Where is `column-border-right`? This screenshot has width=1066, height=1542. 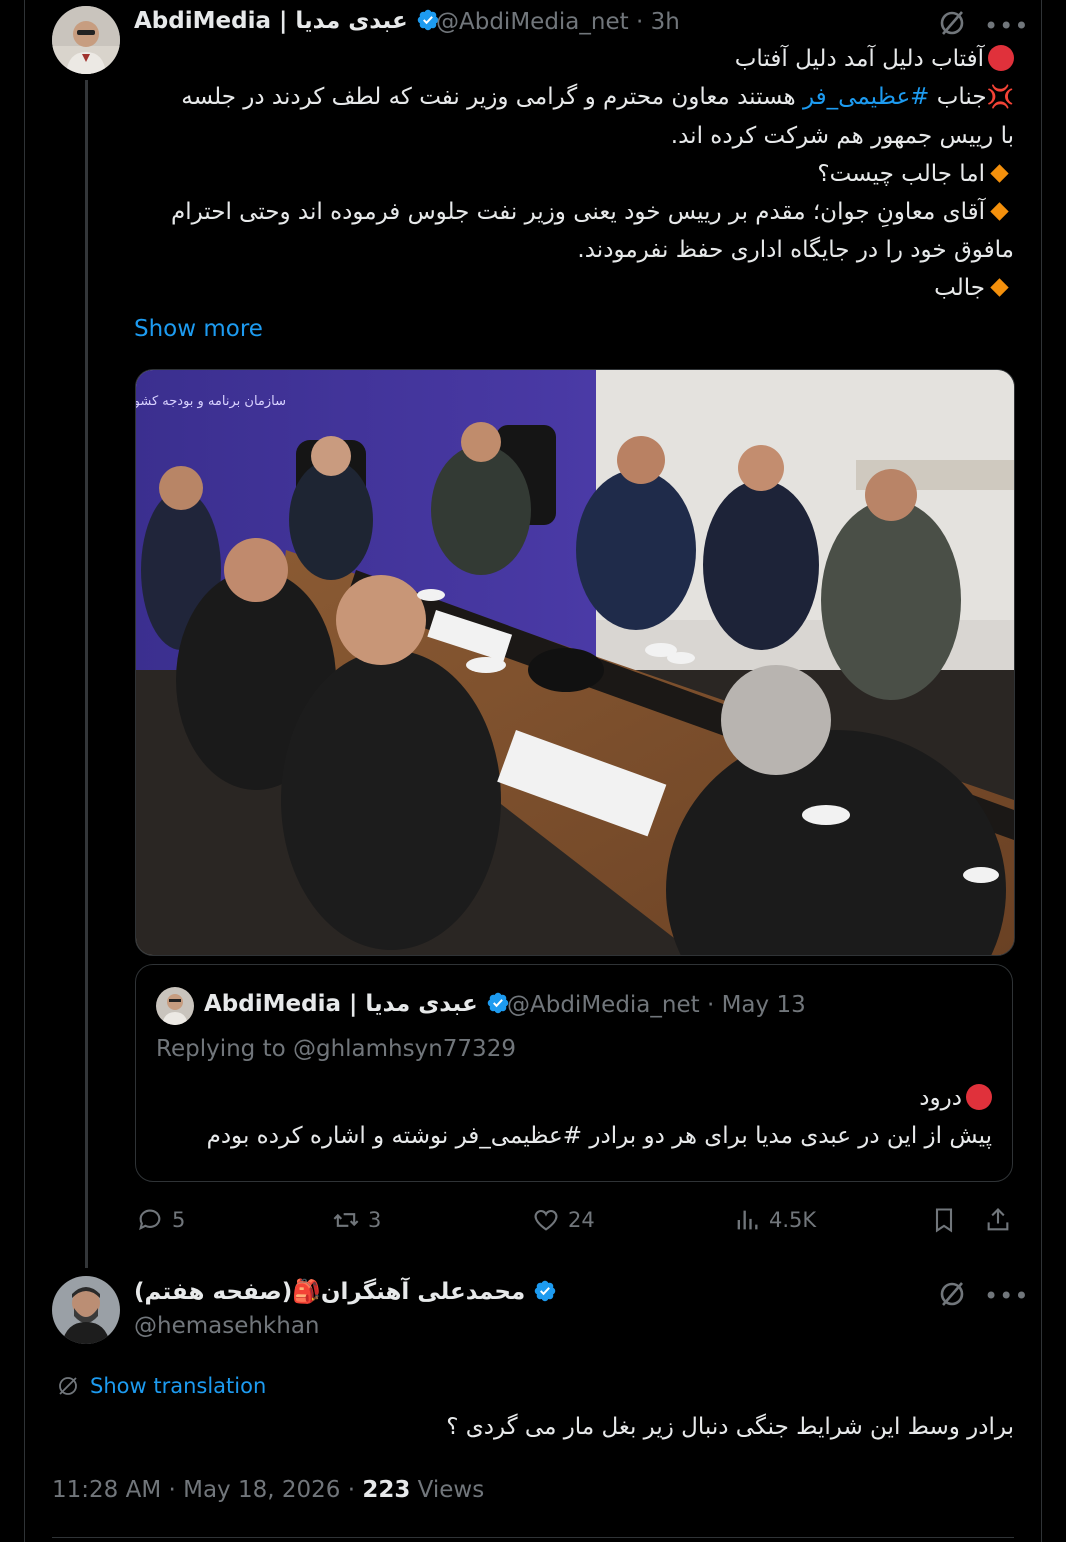
column-border-right is located at coordinates (1041, 771).